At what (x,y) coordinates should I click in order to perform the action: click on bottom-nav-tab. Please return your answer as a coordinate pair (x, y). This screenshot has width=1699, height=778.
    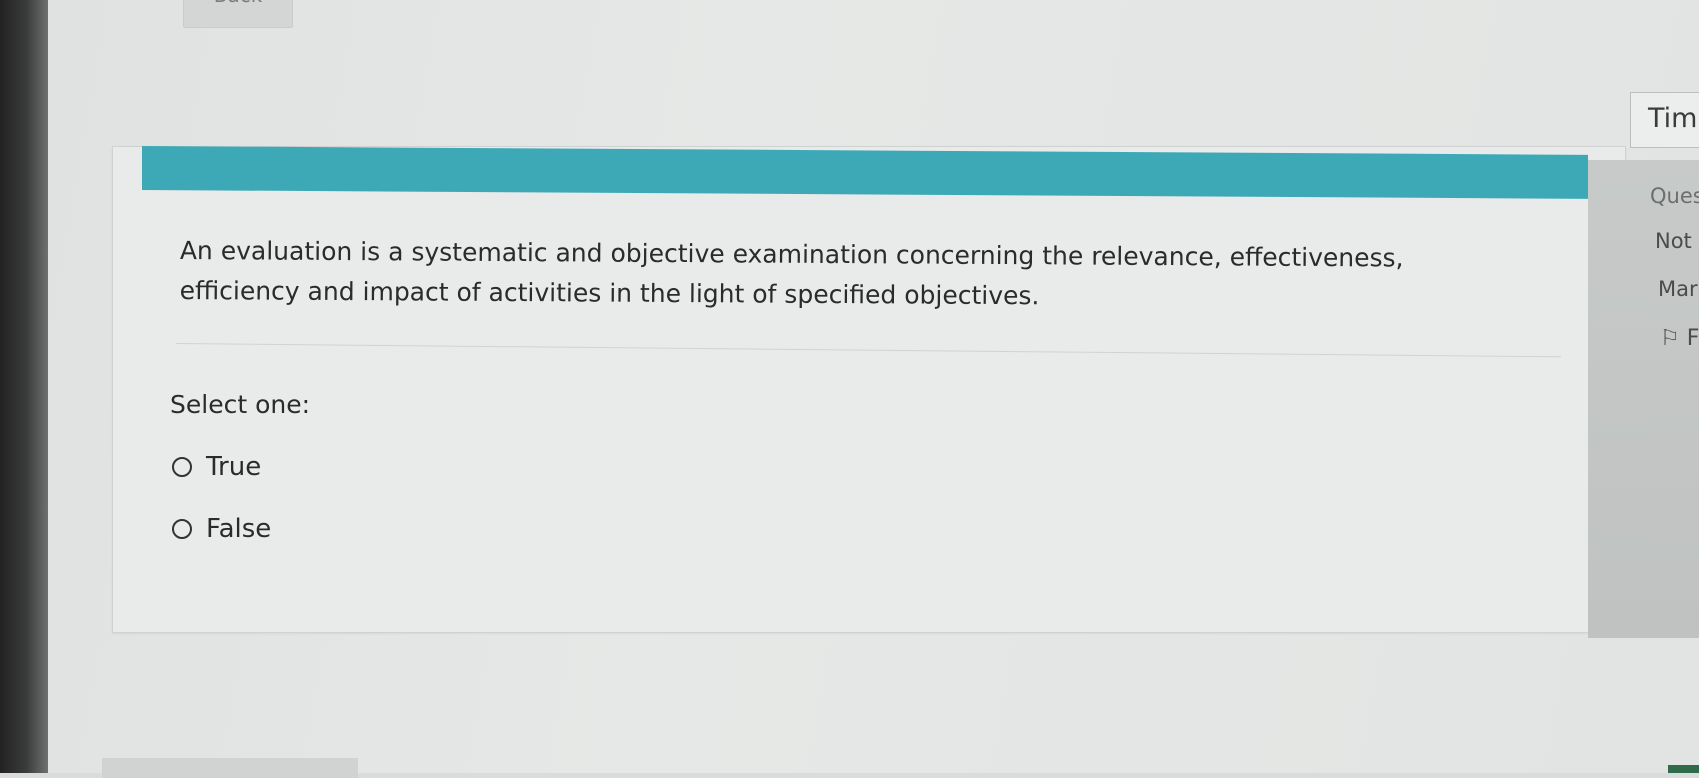
    Looking at the image, I should click on (230, 768).